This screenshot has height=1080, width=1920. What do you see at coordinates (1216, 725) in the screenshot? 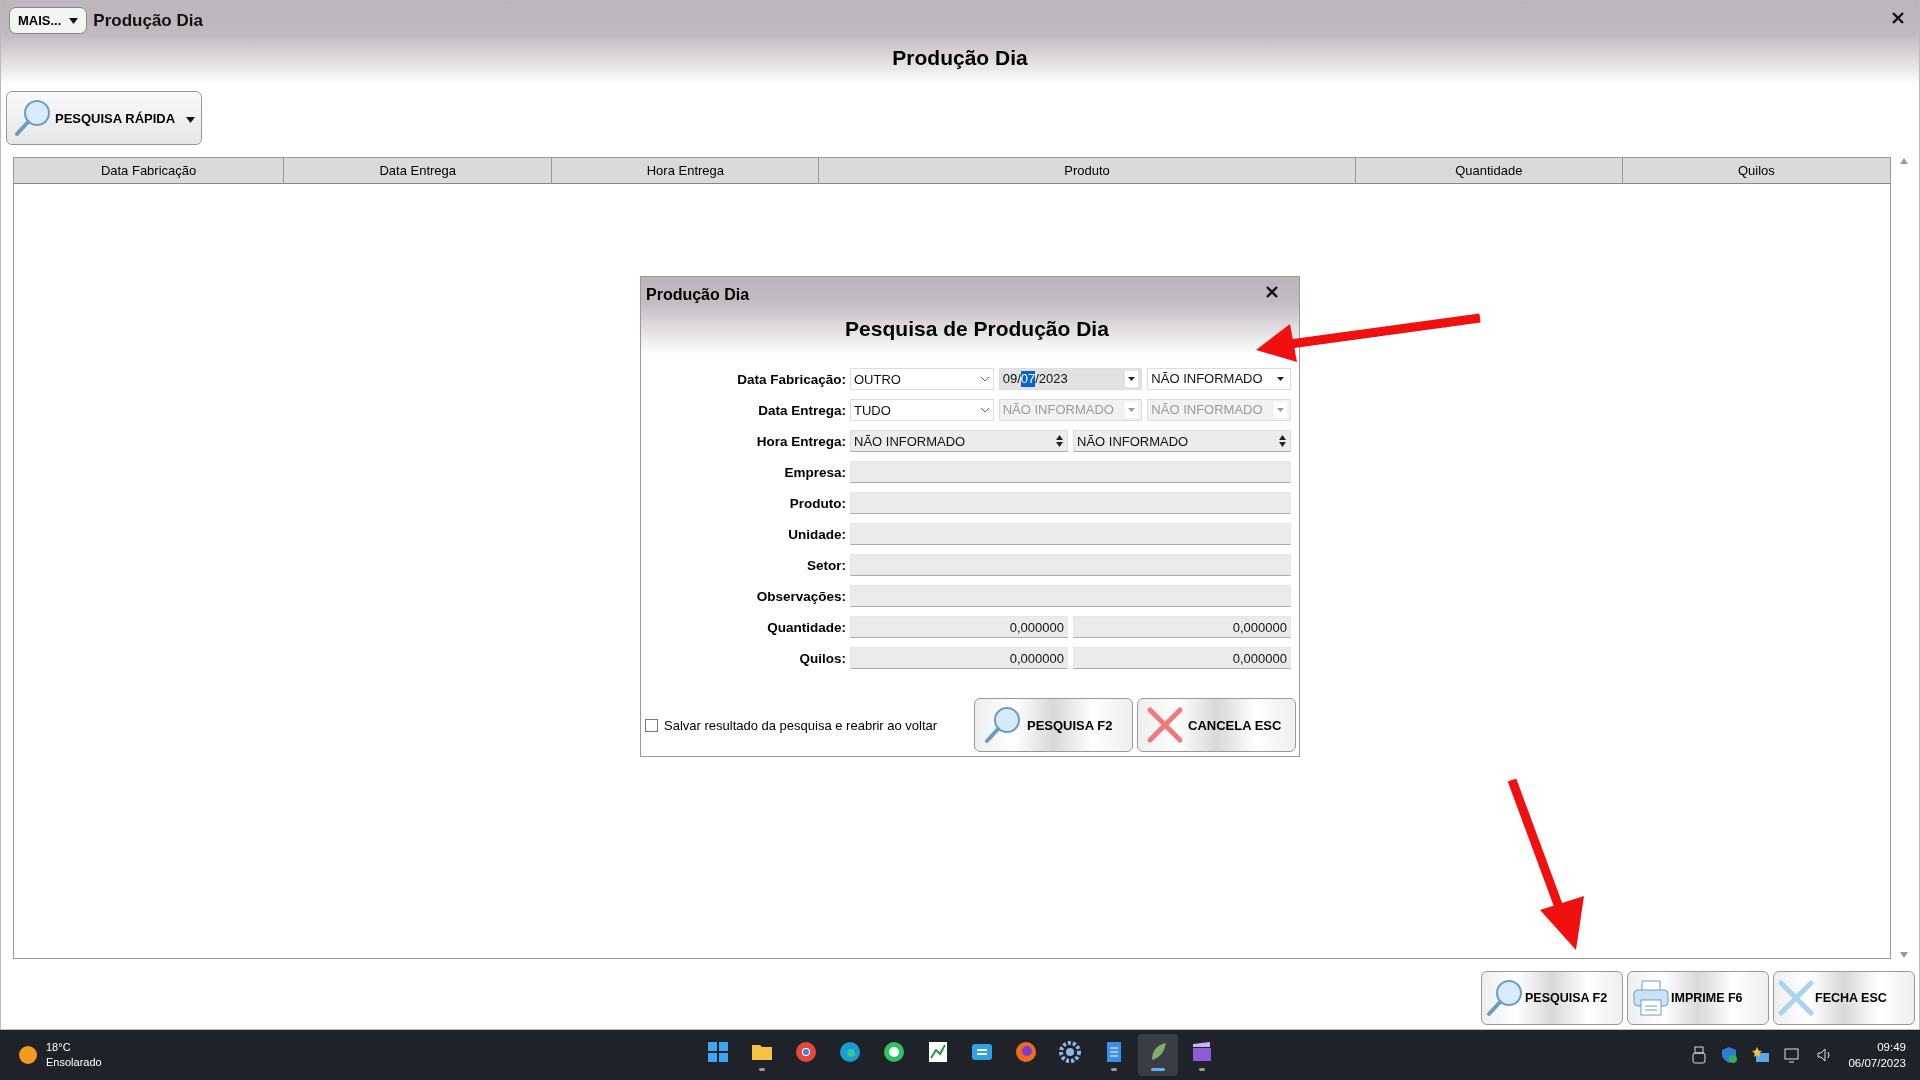
I see `dialog-button: CANCELA ESC` at bounding box center [1216, 725].